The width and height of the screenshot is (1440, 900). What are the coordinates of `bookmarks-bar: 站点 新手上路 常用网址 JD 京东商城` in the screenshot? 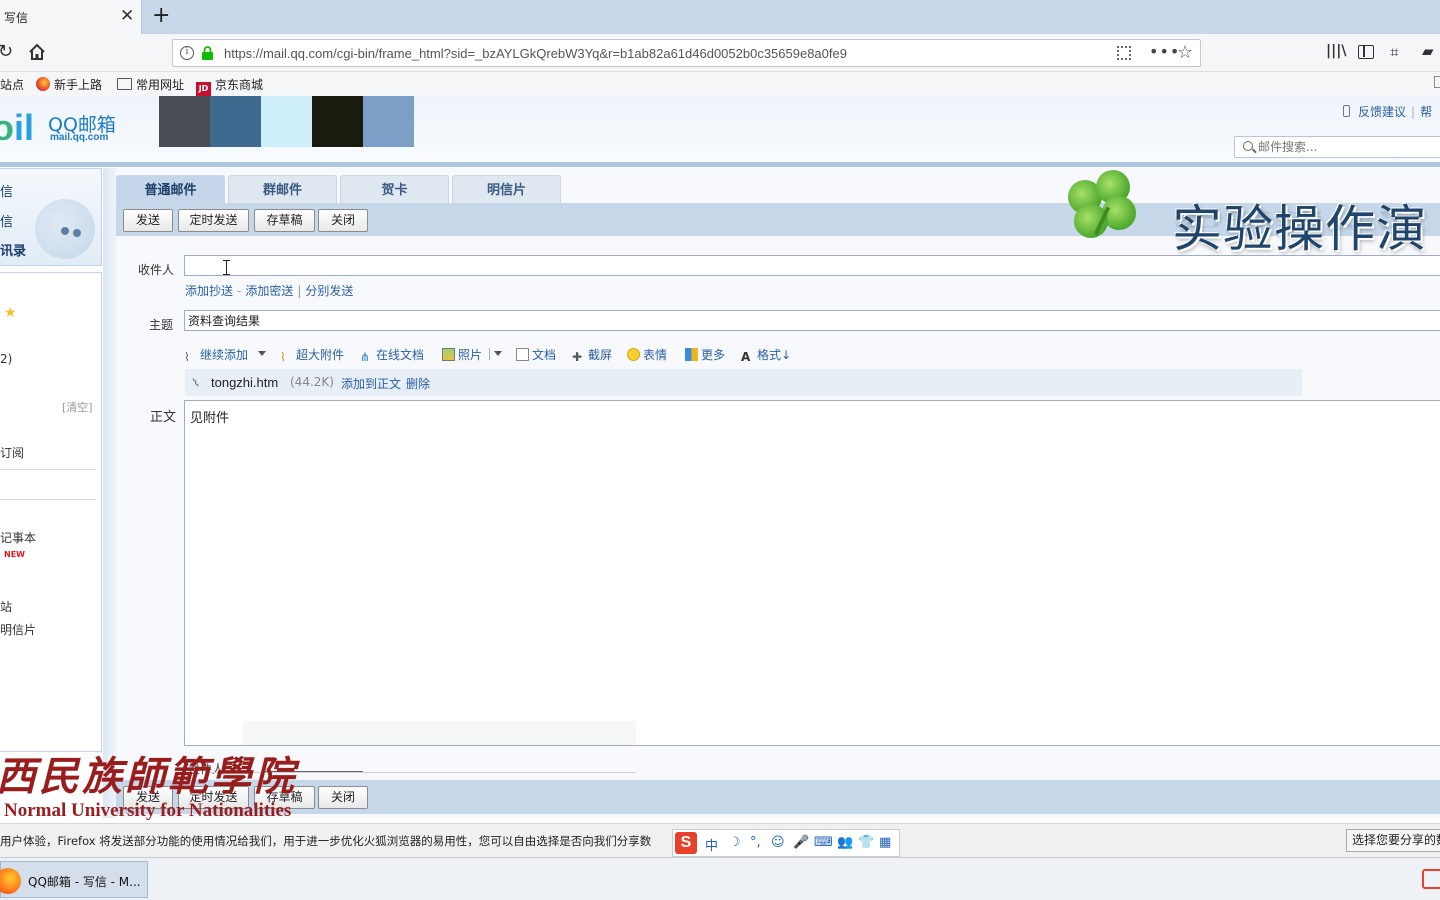 It's located at (720, 84).